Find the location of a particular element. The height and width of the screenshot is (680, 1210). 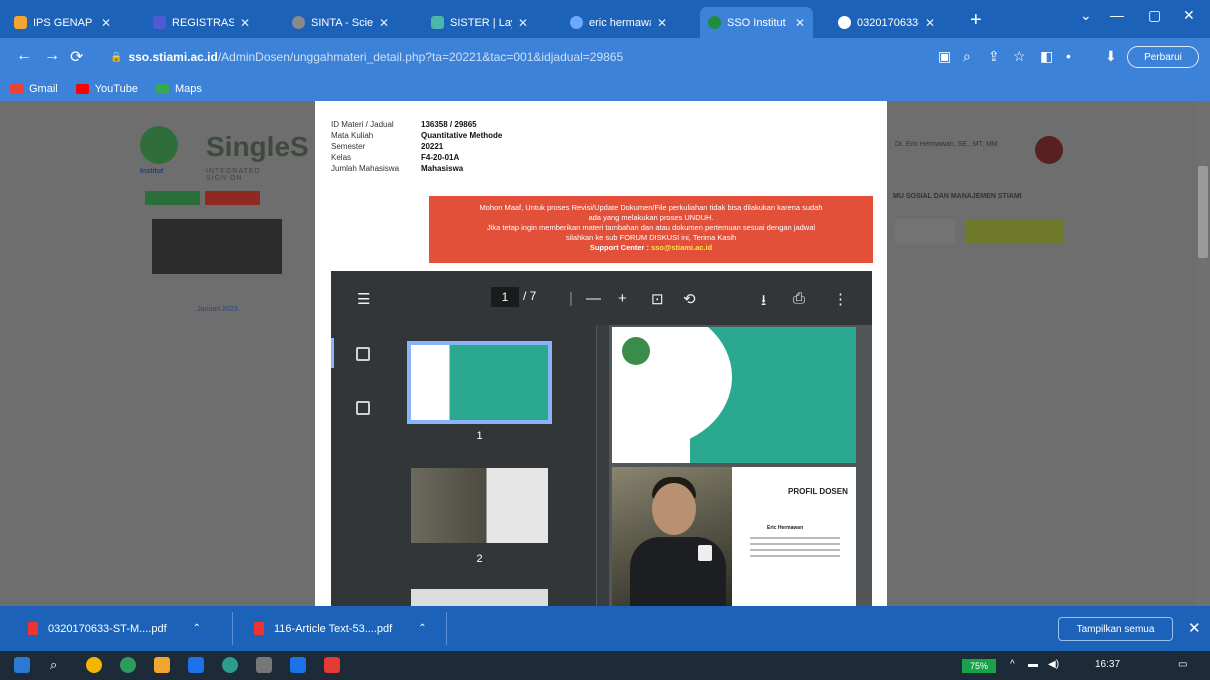

tab-eric-hermawan: eric hermawan ✕ is located at coordinates (618, 22).